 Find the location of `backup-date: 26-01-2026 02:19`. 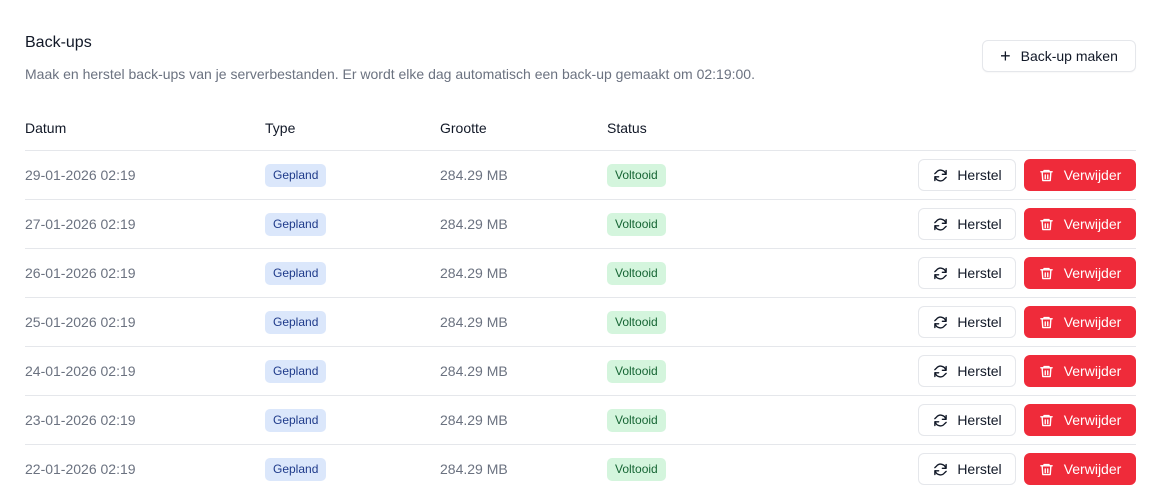

backup-date: 26-01-2026 02:19 is located at coordinates (80, 273).